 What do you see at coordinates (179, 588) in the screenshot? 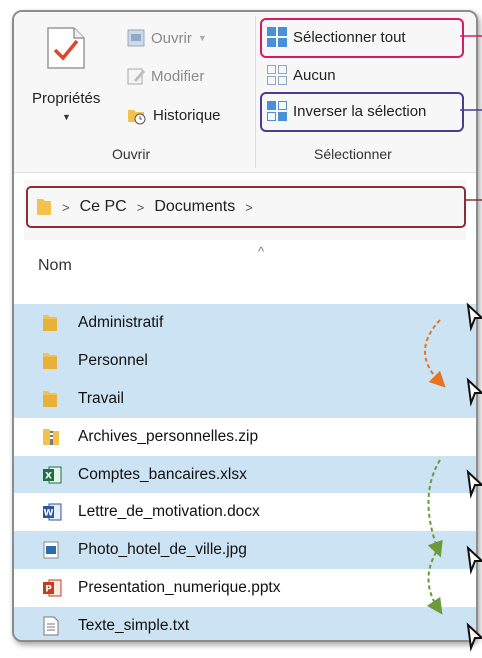
I see `file-name: Presentation_numerique.pptx` at bounding box center [179, 588].